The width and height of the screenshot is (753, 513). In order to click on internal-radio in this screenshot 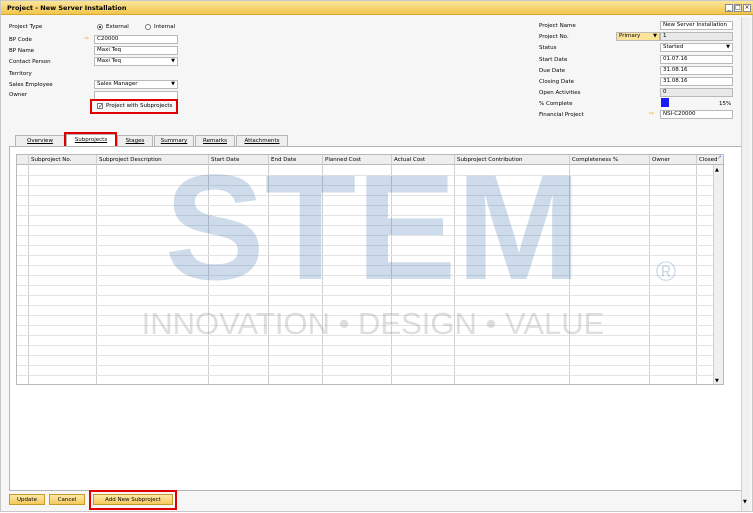, I will do `click(148, 27)`.